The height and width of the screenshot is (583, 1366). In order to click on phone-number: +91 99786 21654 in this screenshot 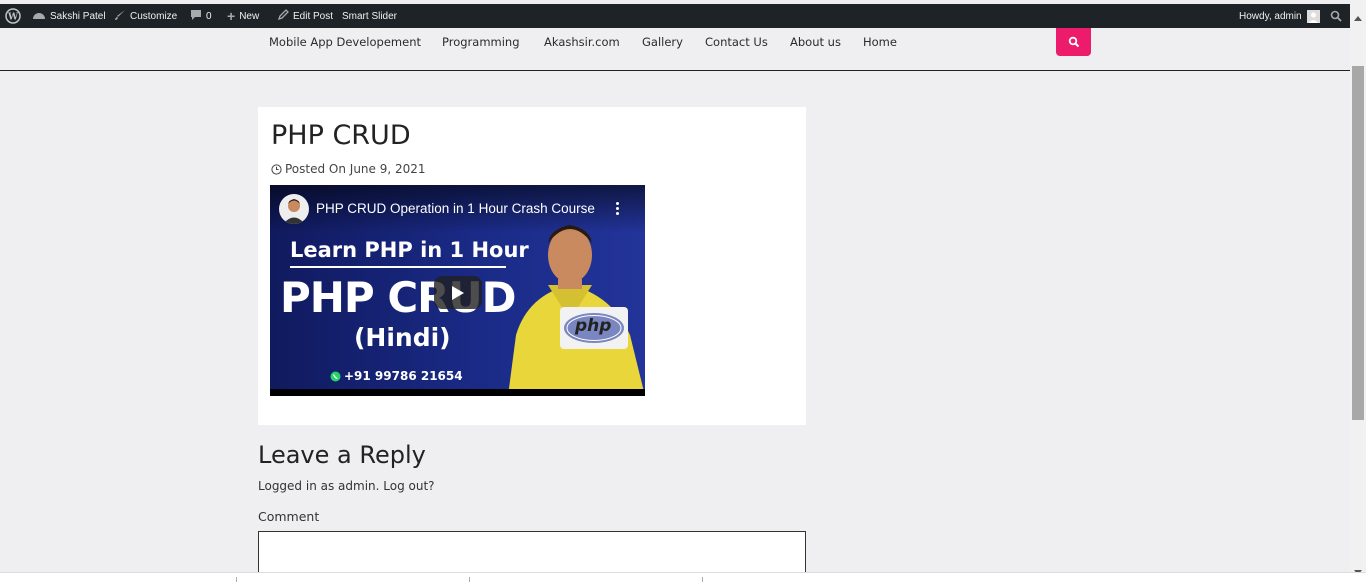, I will do `click(403, 376)`.